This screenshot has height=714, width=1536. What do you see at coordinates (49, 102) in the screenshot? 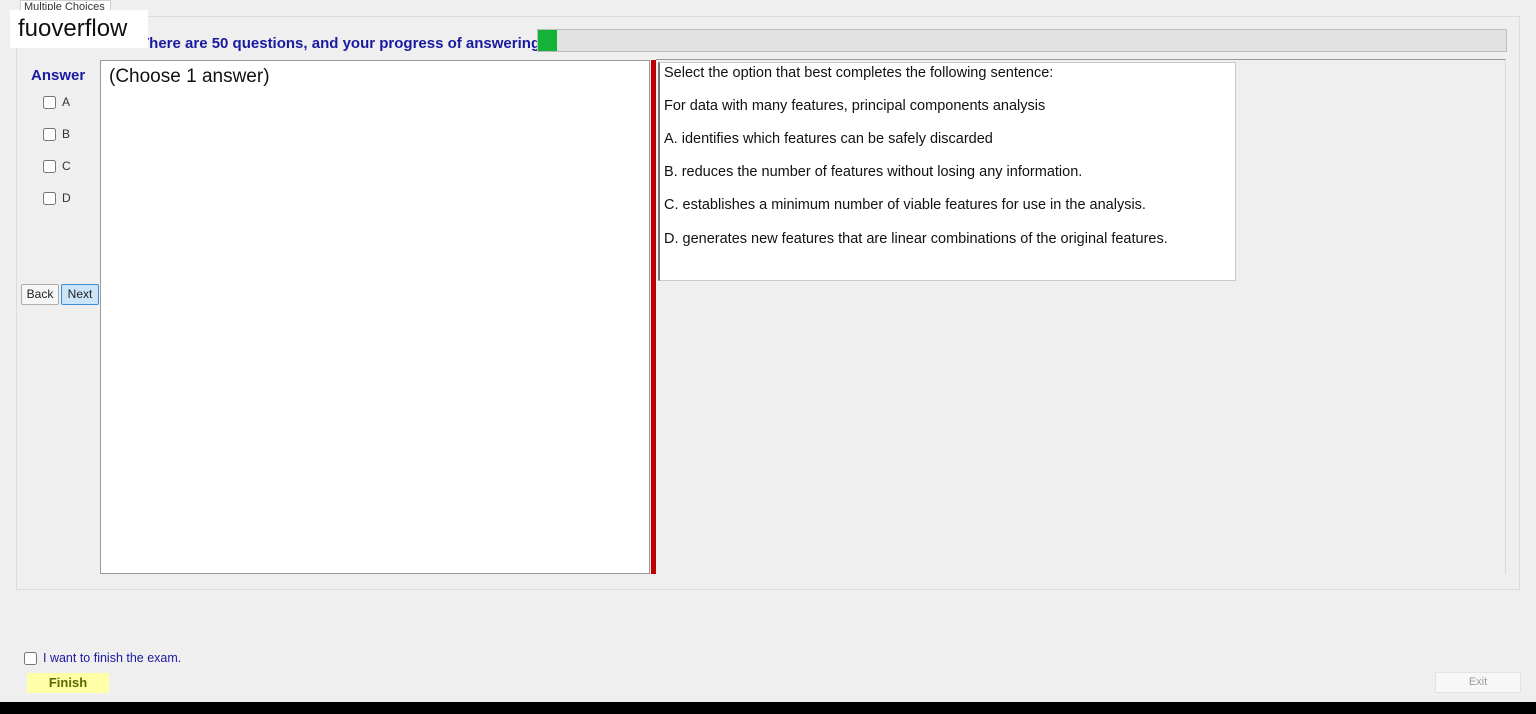
I see `option-a-checkbox` at bounding box center [49, 102].